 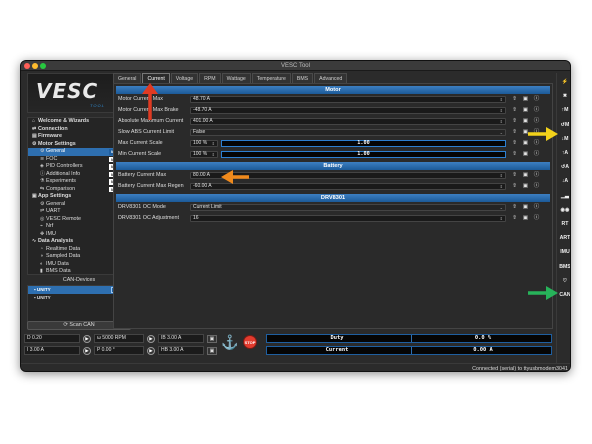 I want to click on right-toolbar: ⚡ ✖ ↑M ↺M ↓M ↑A ↺A ↓A ▁▃ ◉◉ RT ART IMU BMS ♡ CAN, so click(x=563, y=218).